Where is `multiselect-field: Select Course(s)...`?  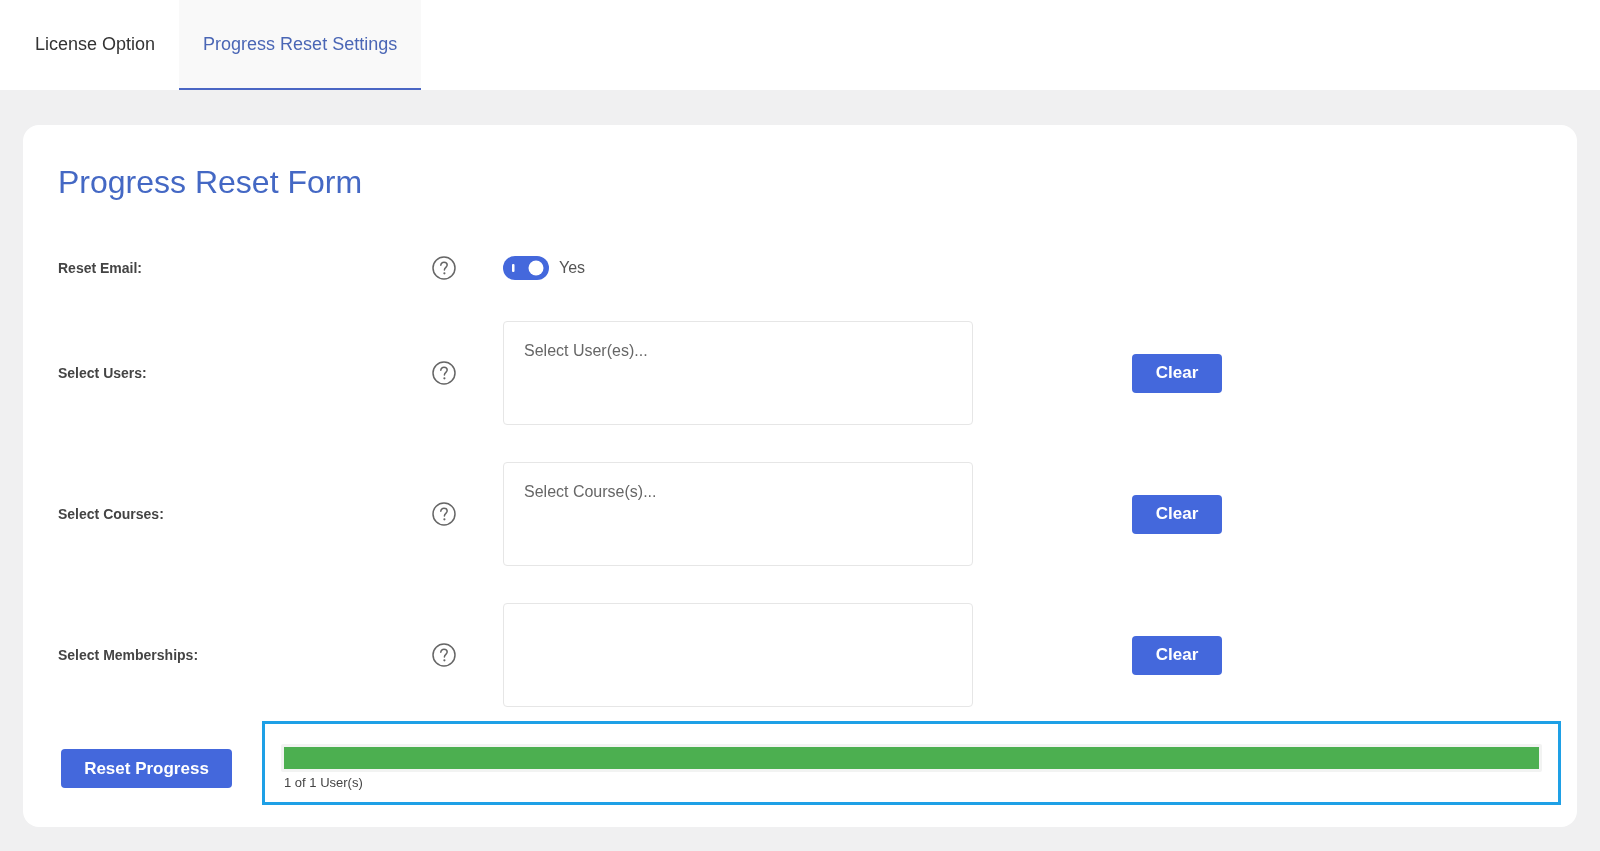 multiselect-field: Select Course(s)... is located at coordinates (738, 514).